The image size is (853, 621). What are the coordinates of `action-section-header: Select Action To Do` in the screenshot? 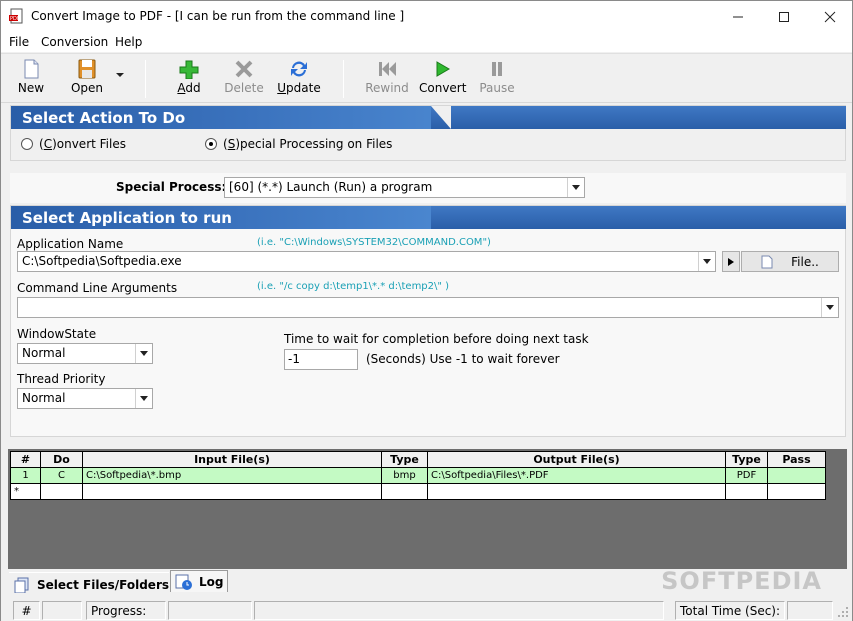 It's located at (231, 117).